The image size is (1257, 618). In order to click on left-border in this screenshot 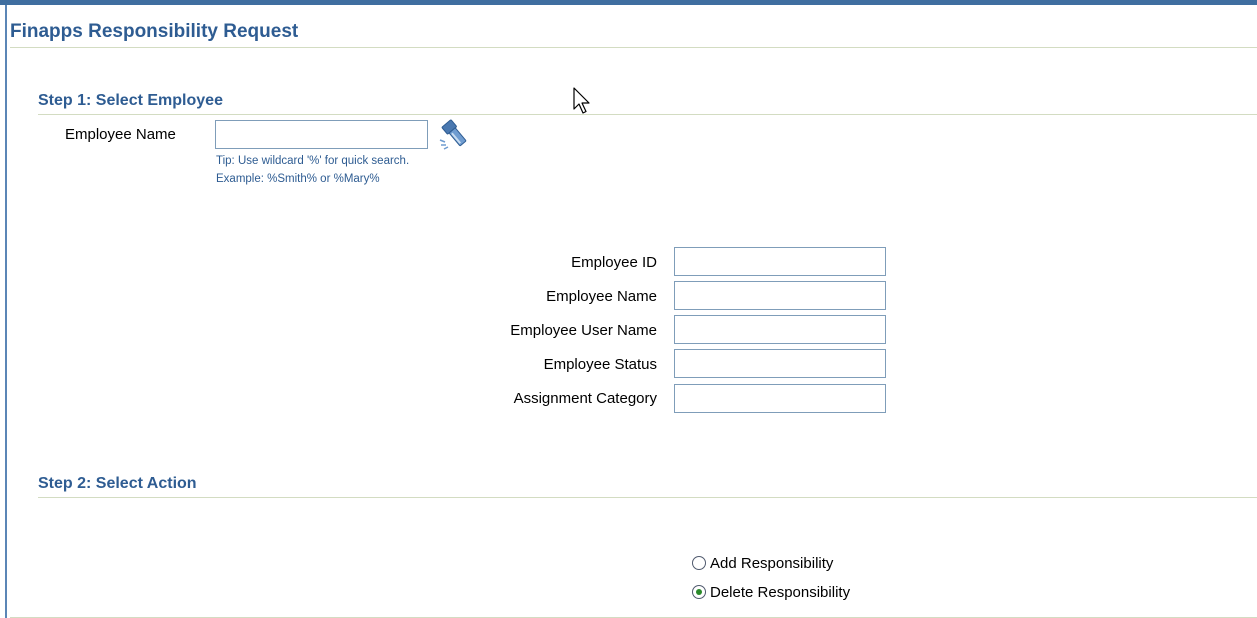, I will do `click(6, 311)`.